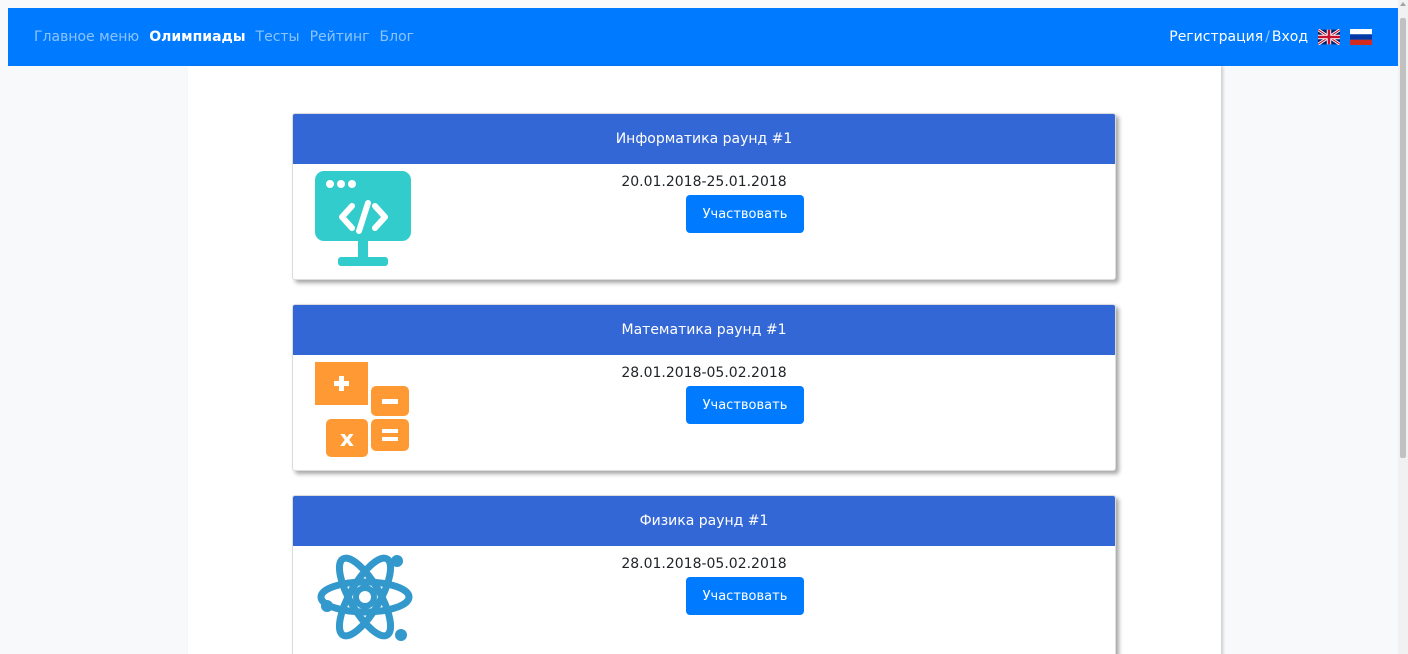 The image size is (1408, 654). Describe the element at coordinates (86, 37) in the screenshot. I see `nav-link-main-menu: Главное меню` at that location.